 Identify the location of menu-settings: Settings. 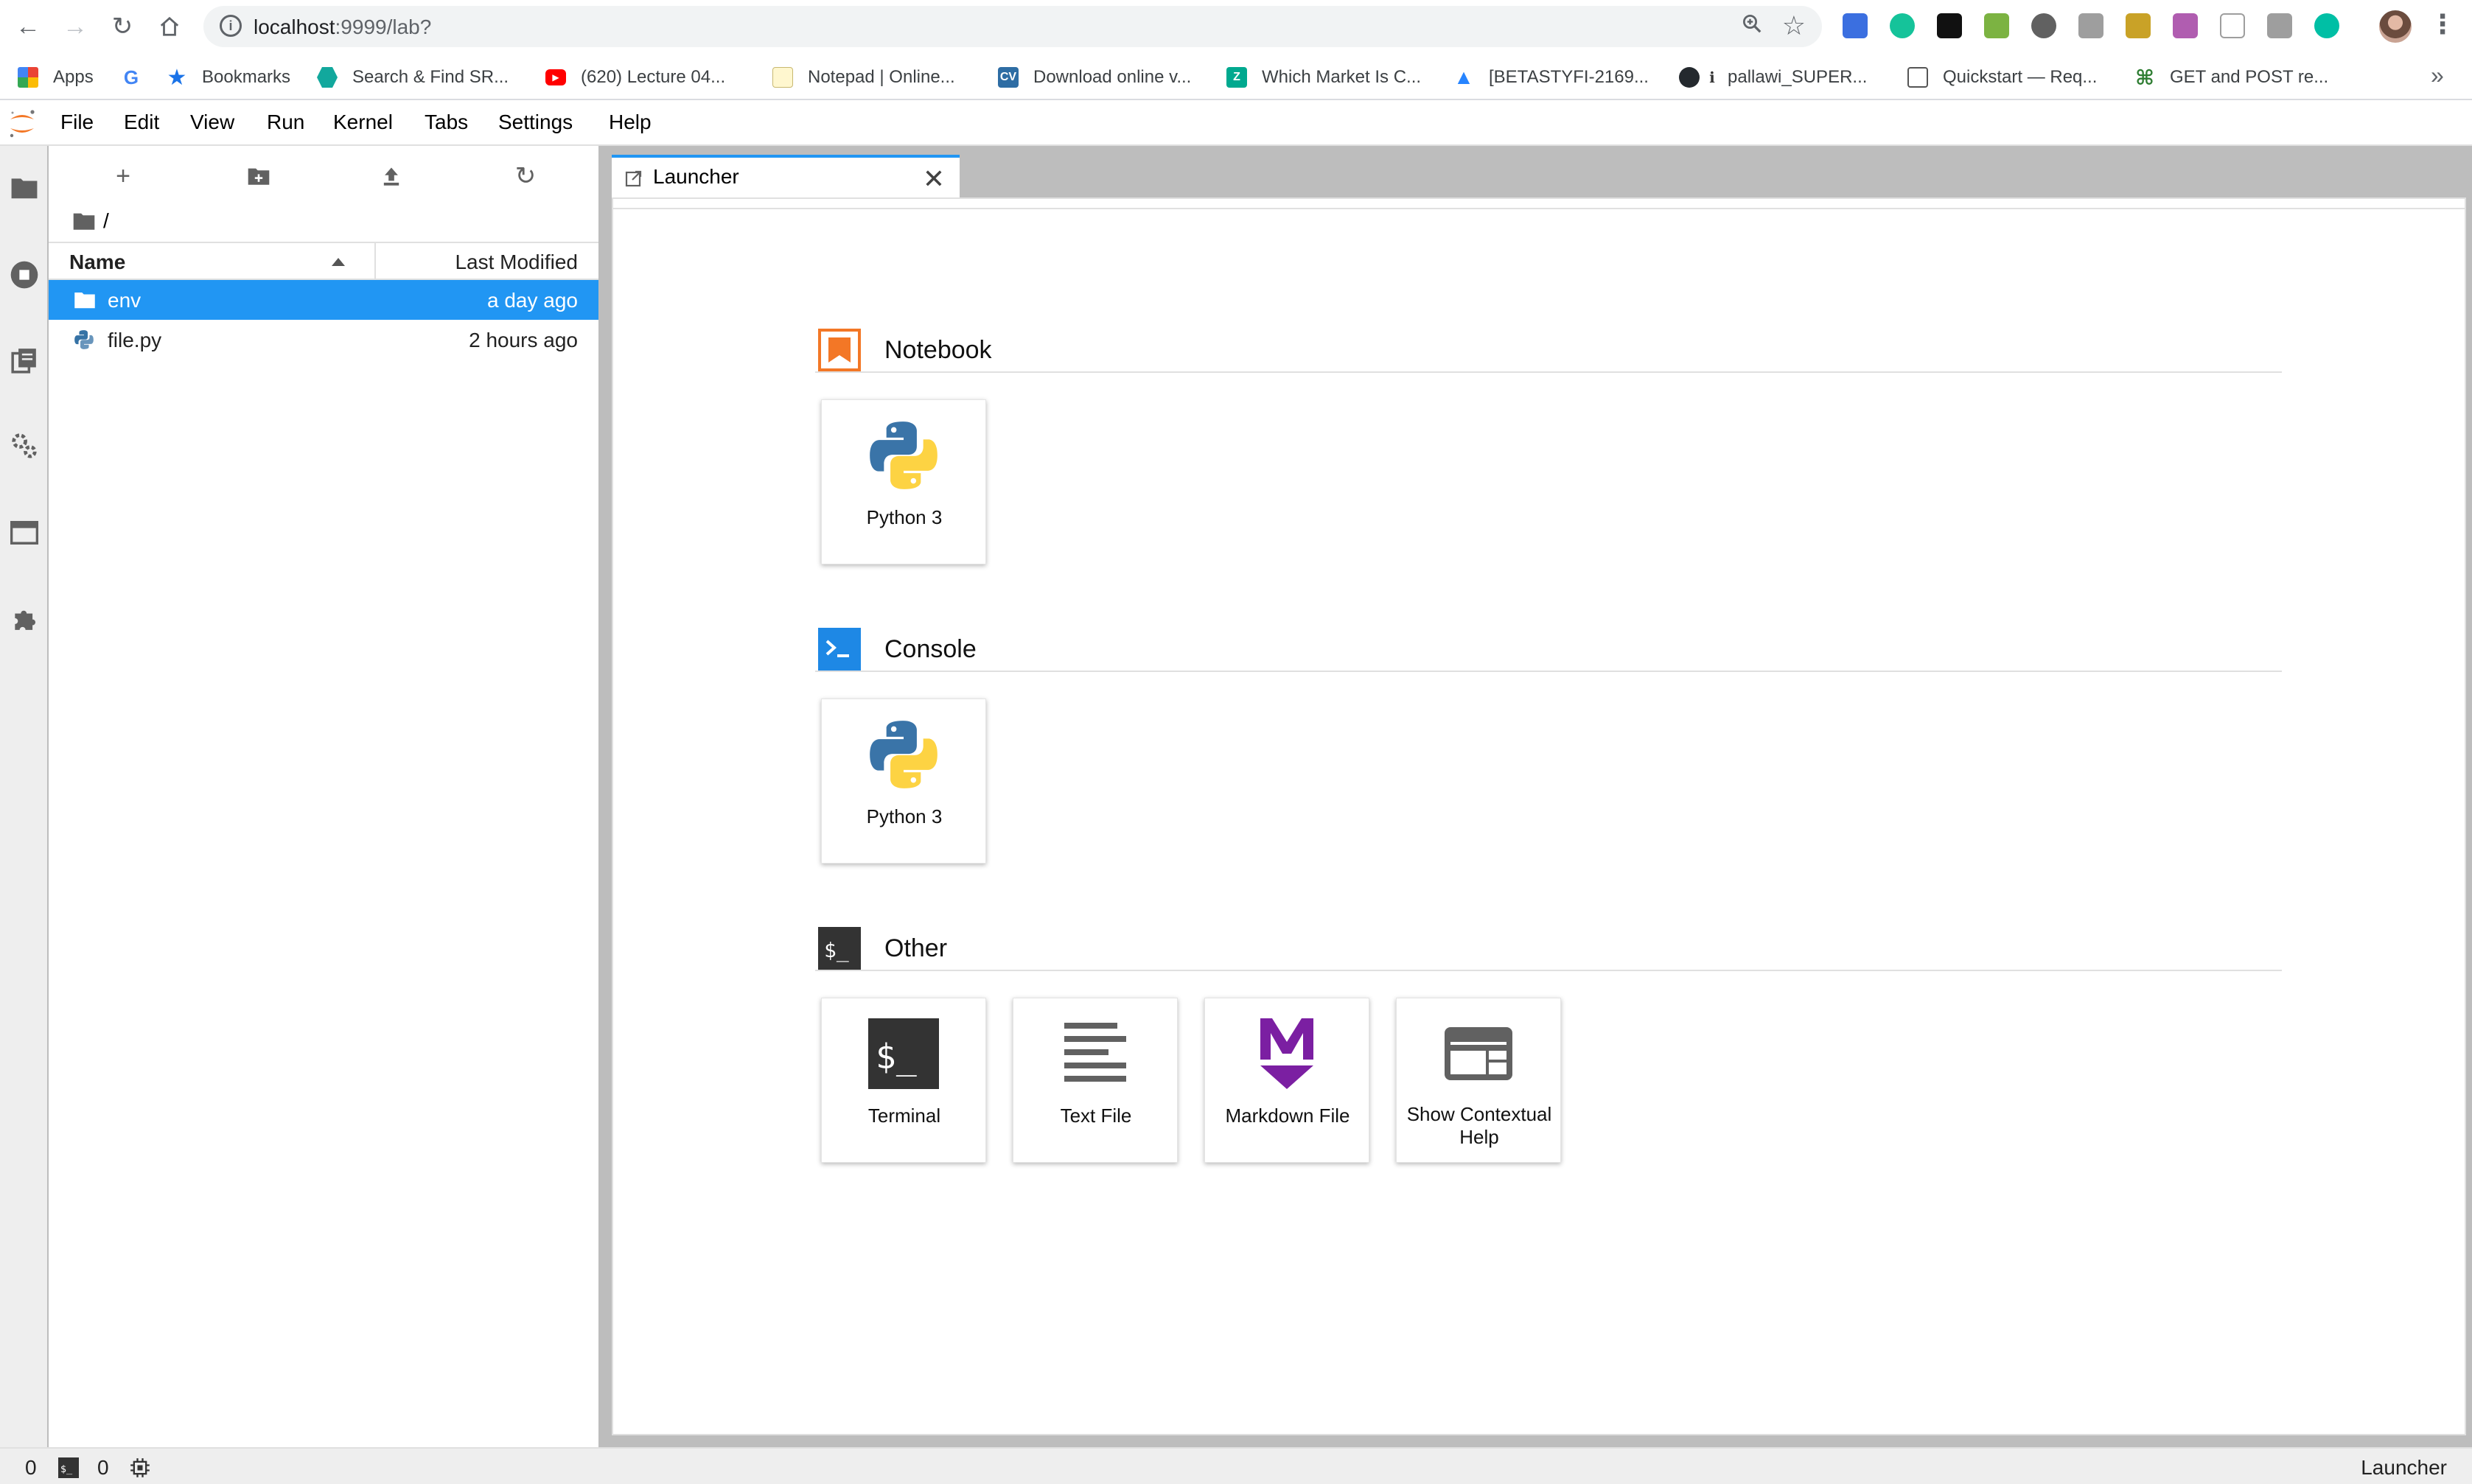
(535, 122).